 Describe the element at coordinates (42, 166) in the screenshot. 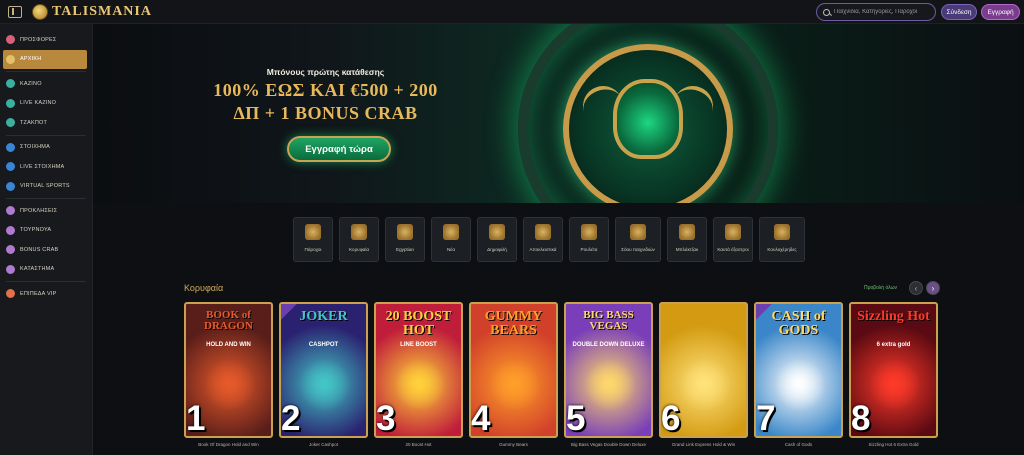

I see `sidebar-item-label: LIVE ΣΤΟΙΧΗΜΑ` at that location.